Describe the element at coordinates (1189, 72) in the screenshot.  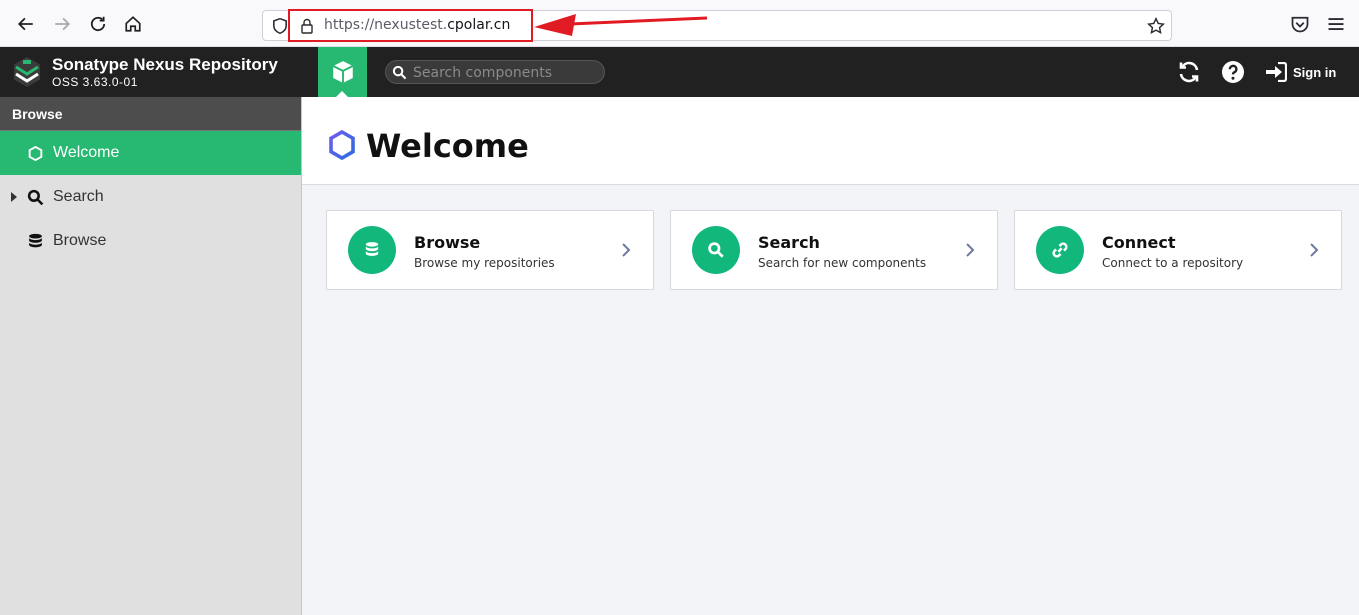
I see `refresh-icon` at that location.